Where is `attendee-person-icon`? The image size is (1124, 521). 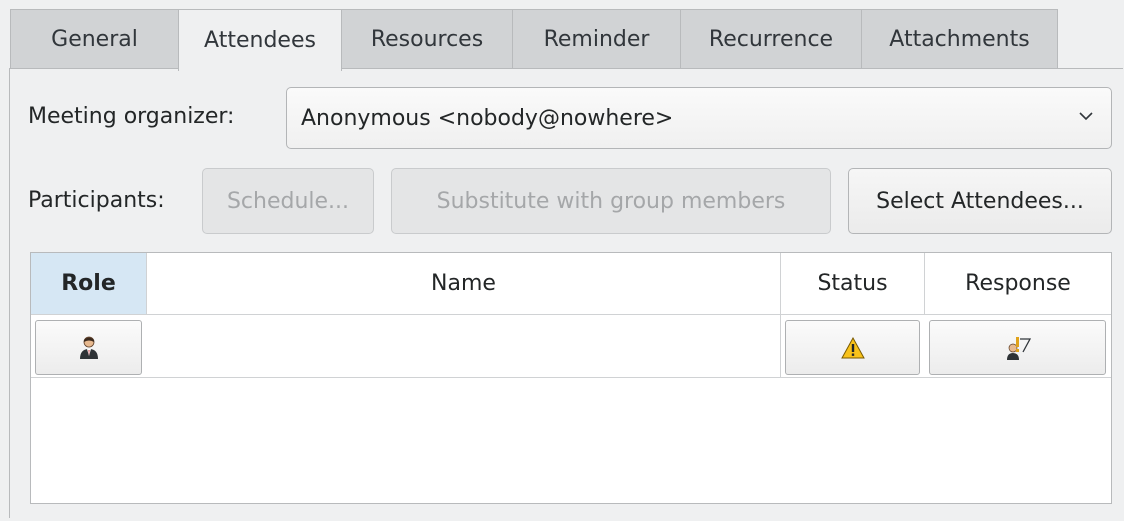
attendee-person-icon is located at coordinates (88, 347).